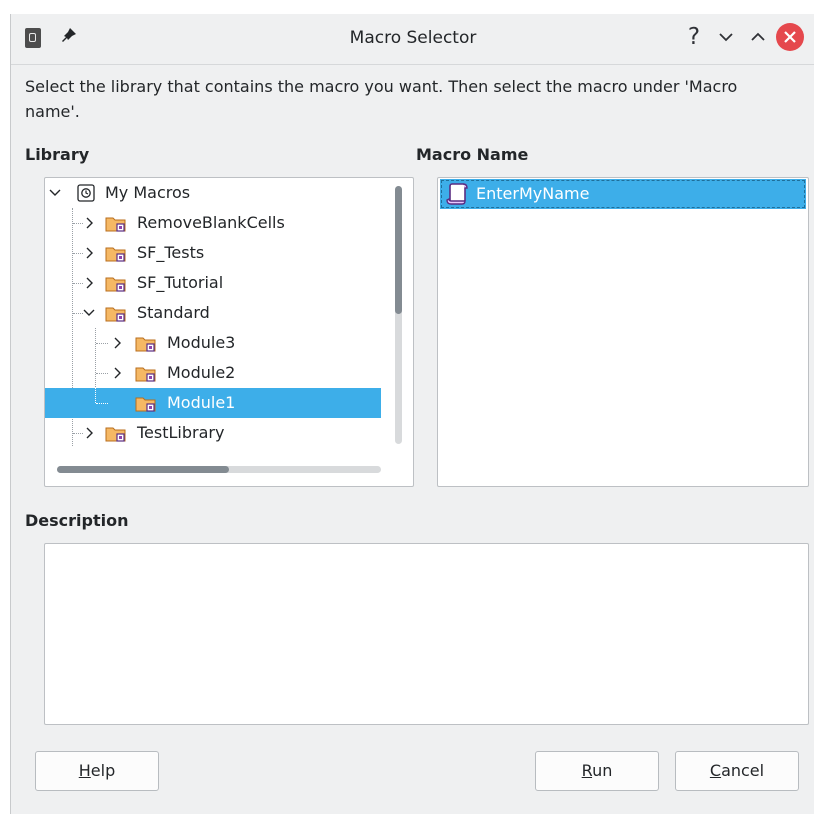  I want to click on maximize-button, so click(758, 37).